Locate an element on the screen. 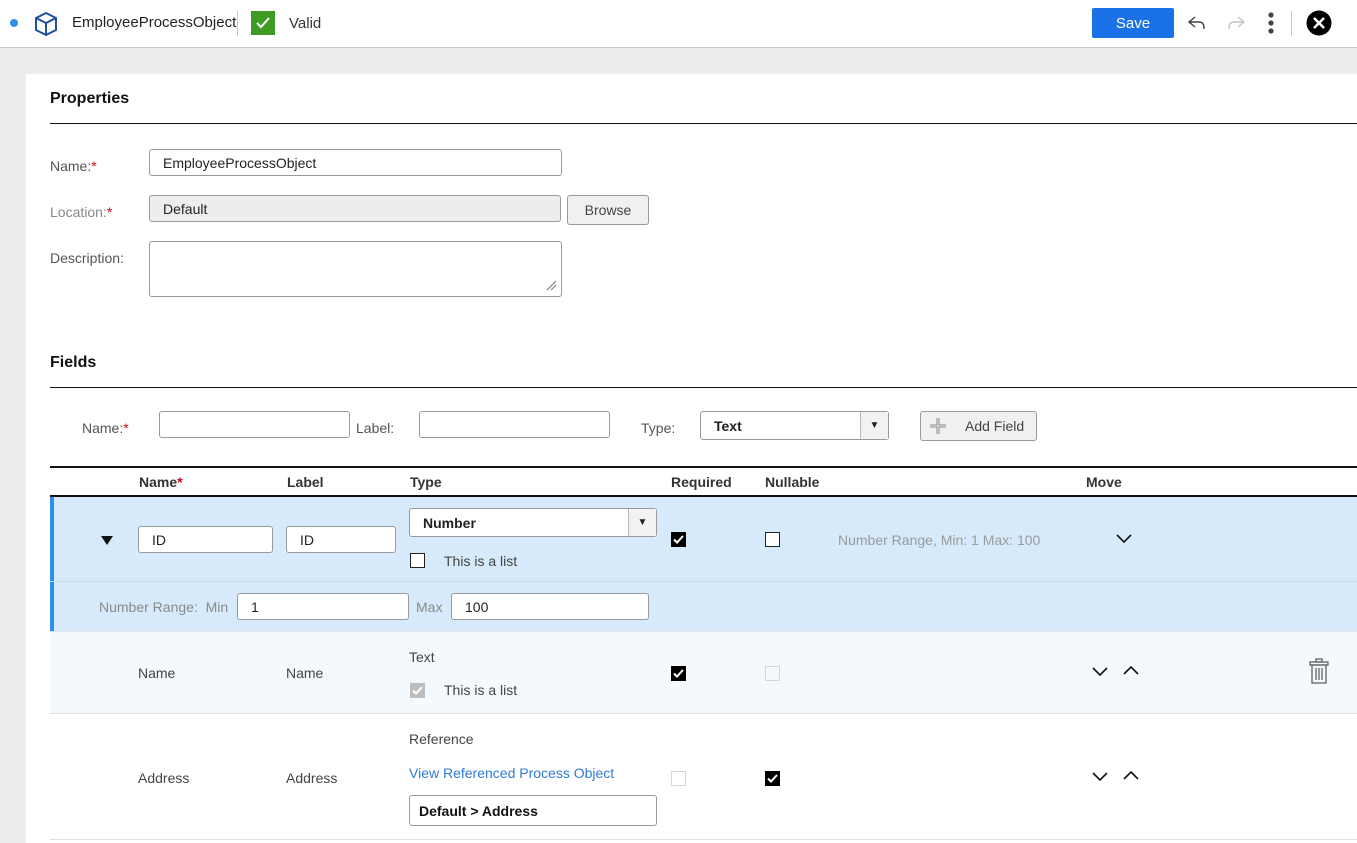 This screenshot has width=1357, height=843. name-label: Name:* is located at coordinates (73, 166).